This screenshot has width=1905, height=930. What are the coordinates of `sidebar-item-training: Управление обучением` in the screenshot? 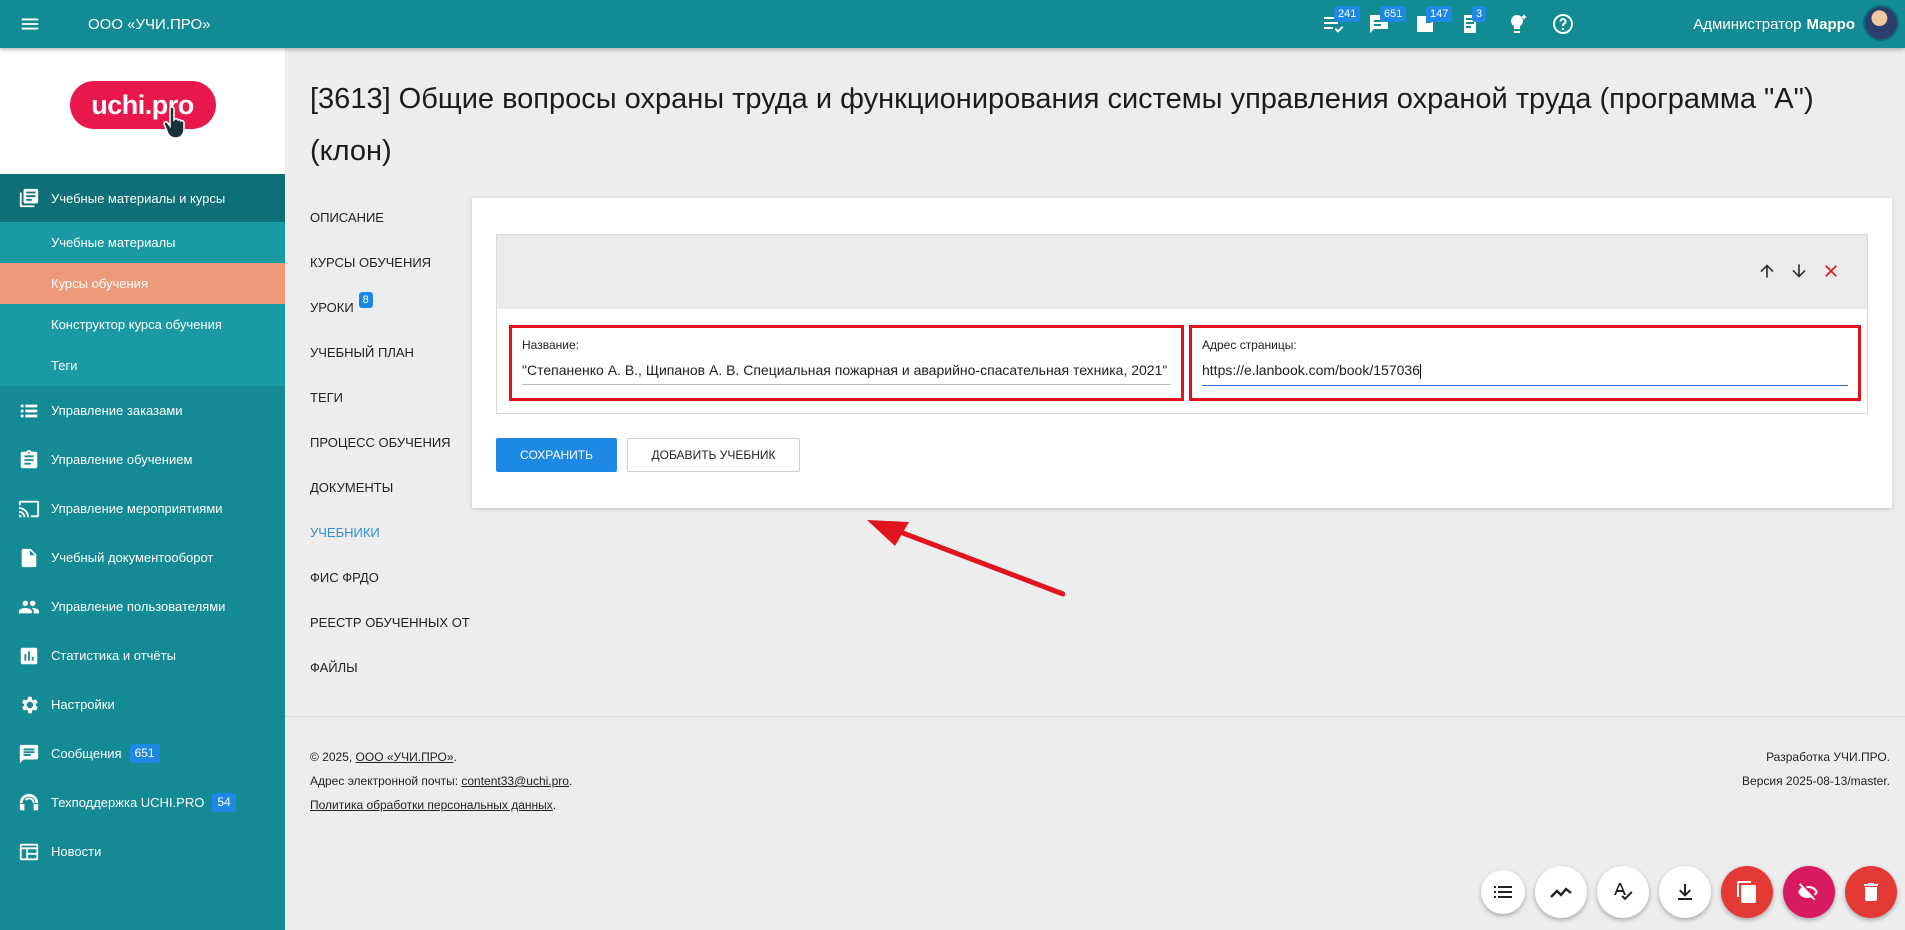 It's located at (142, 459).